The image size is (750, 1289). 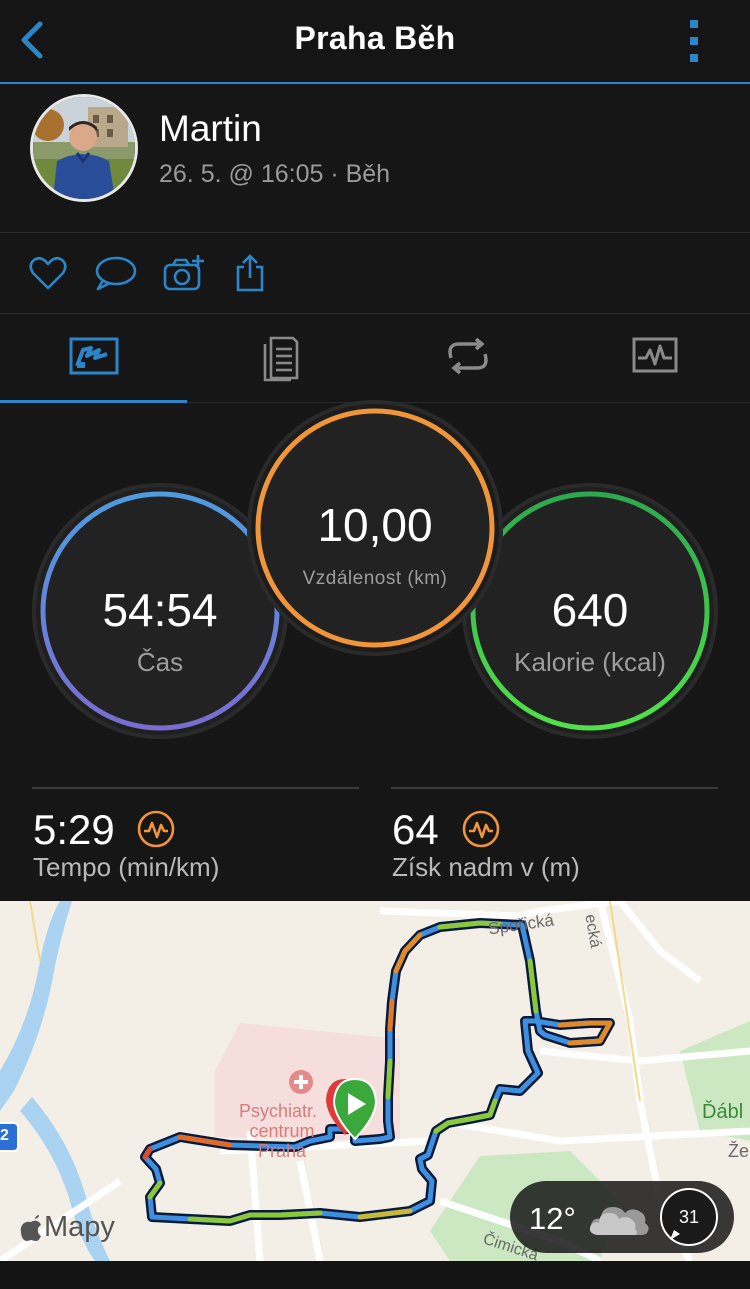 What do you see at coordinates (301, 1082) in the screenshot?
I see `hospital-cross-h` at bounding box center [301, 1082].